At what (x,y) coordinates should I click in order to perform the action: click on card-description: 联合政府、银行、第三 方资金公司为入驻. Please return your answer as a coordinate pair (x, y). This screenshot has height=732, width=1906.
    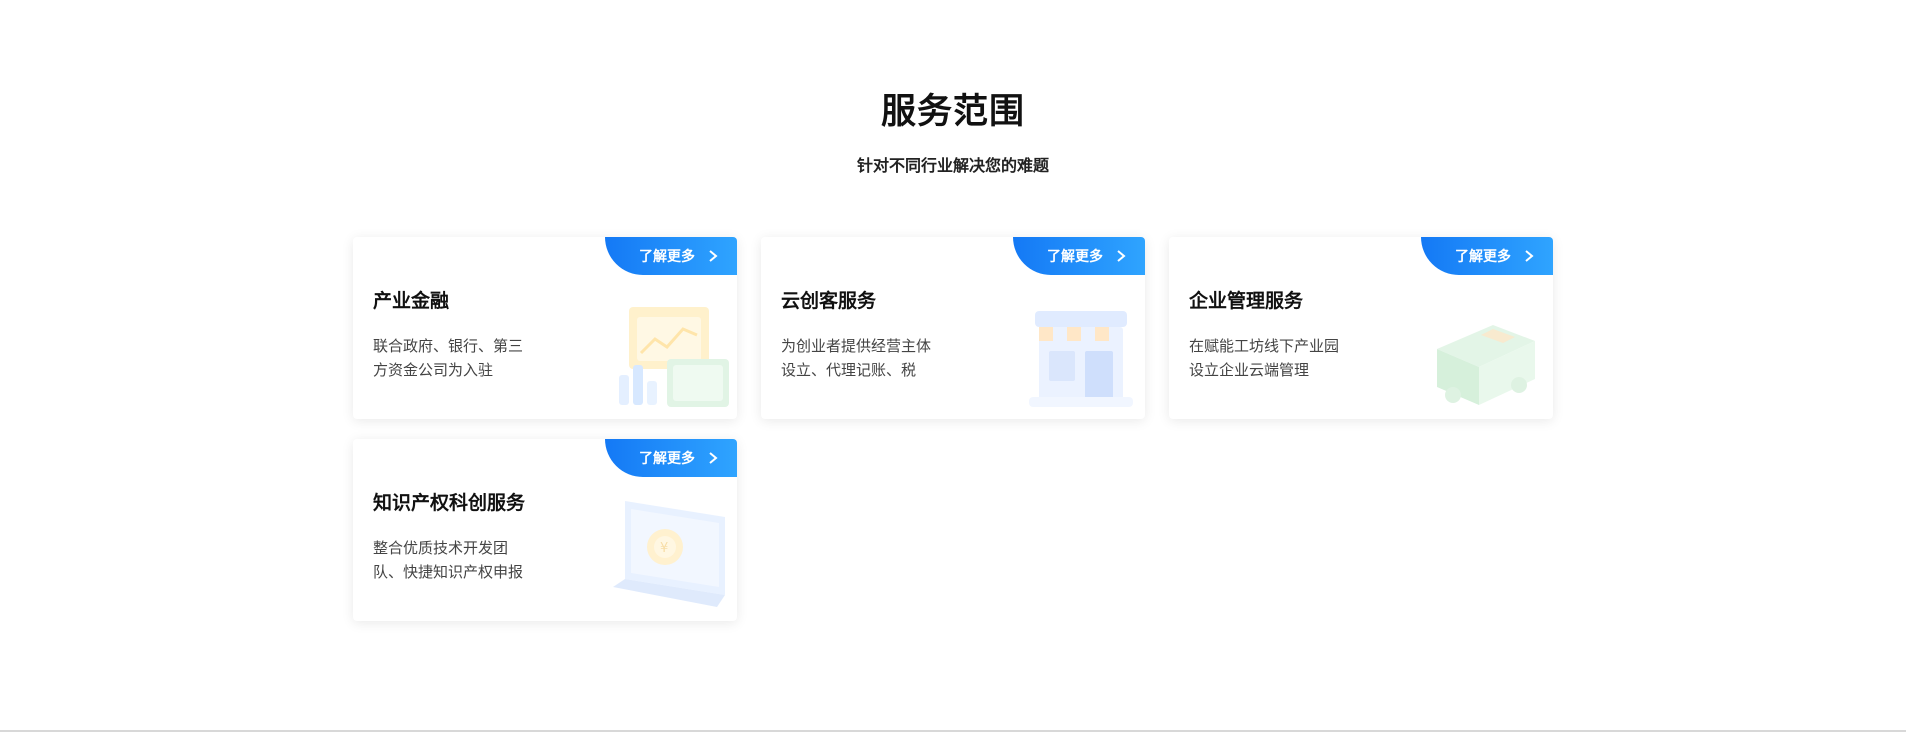
    Looking at the image, I should click on (458, 358).